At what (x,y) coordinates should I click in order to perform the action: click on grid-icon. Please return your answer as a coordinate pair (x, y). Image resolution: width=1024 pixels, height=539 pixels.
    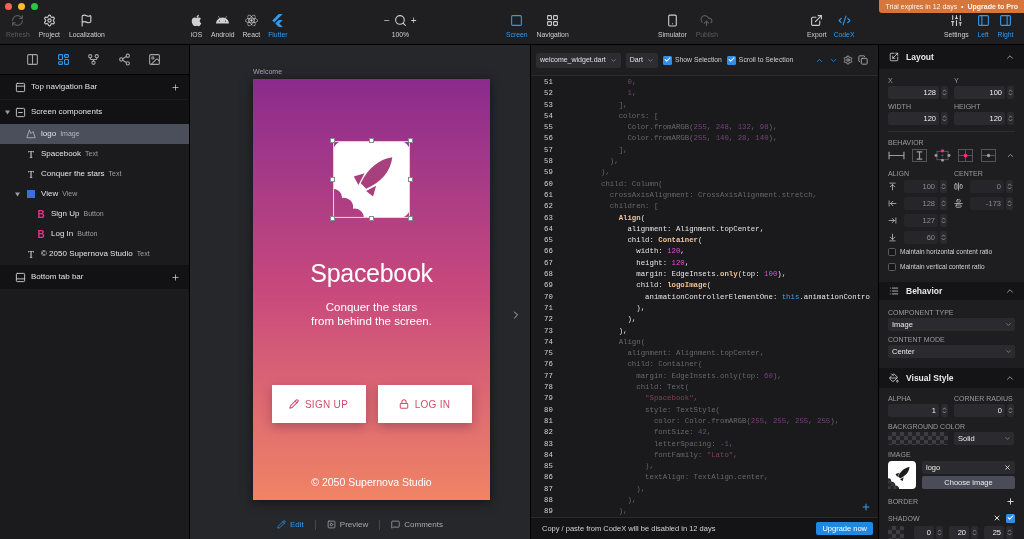
    Looking at the image, I should click on (553, 20).